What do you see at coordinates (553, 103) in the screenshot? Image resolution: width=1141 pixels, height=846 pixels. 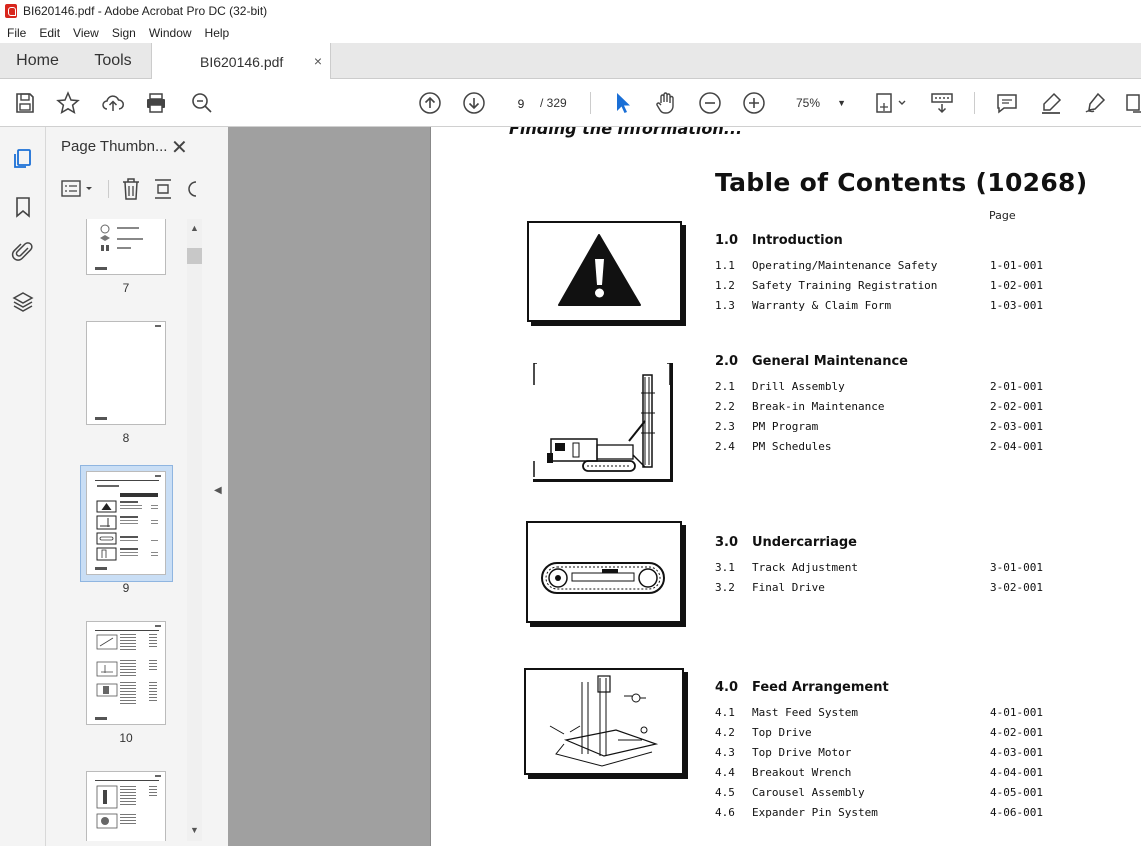 I see `page-total: / 329` at bounding box center [553, 103].